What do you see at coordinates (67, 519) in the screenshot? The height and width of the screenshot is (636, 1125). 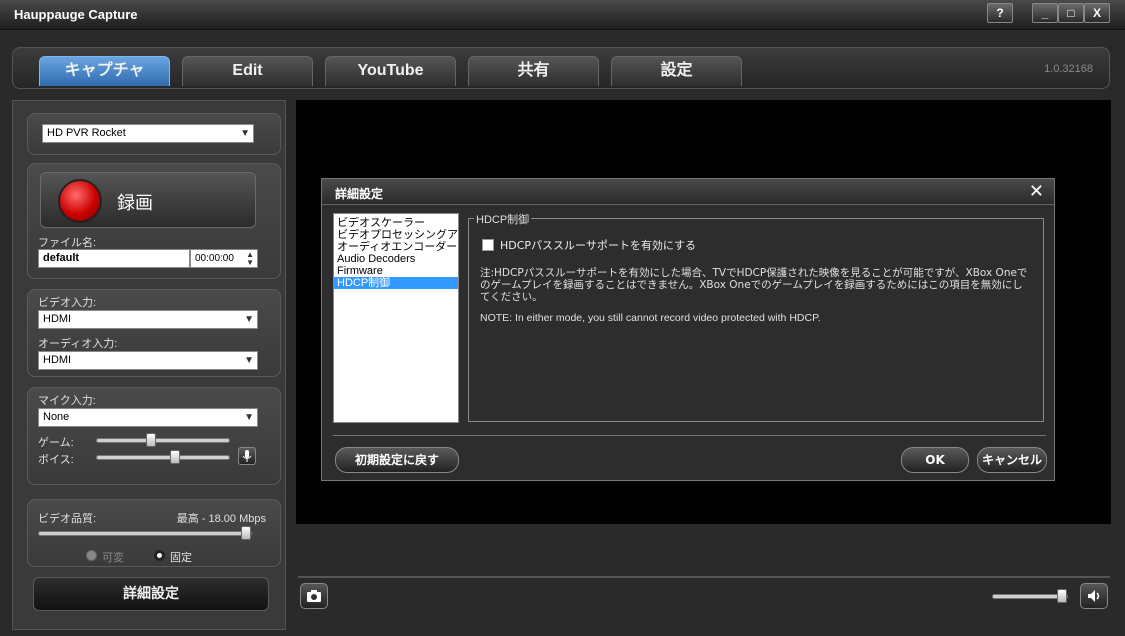 I see `quality-label: ビデオ品質:` at bounding box center [67, 519].